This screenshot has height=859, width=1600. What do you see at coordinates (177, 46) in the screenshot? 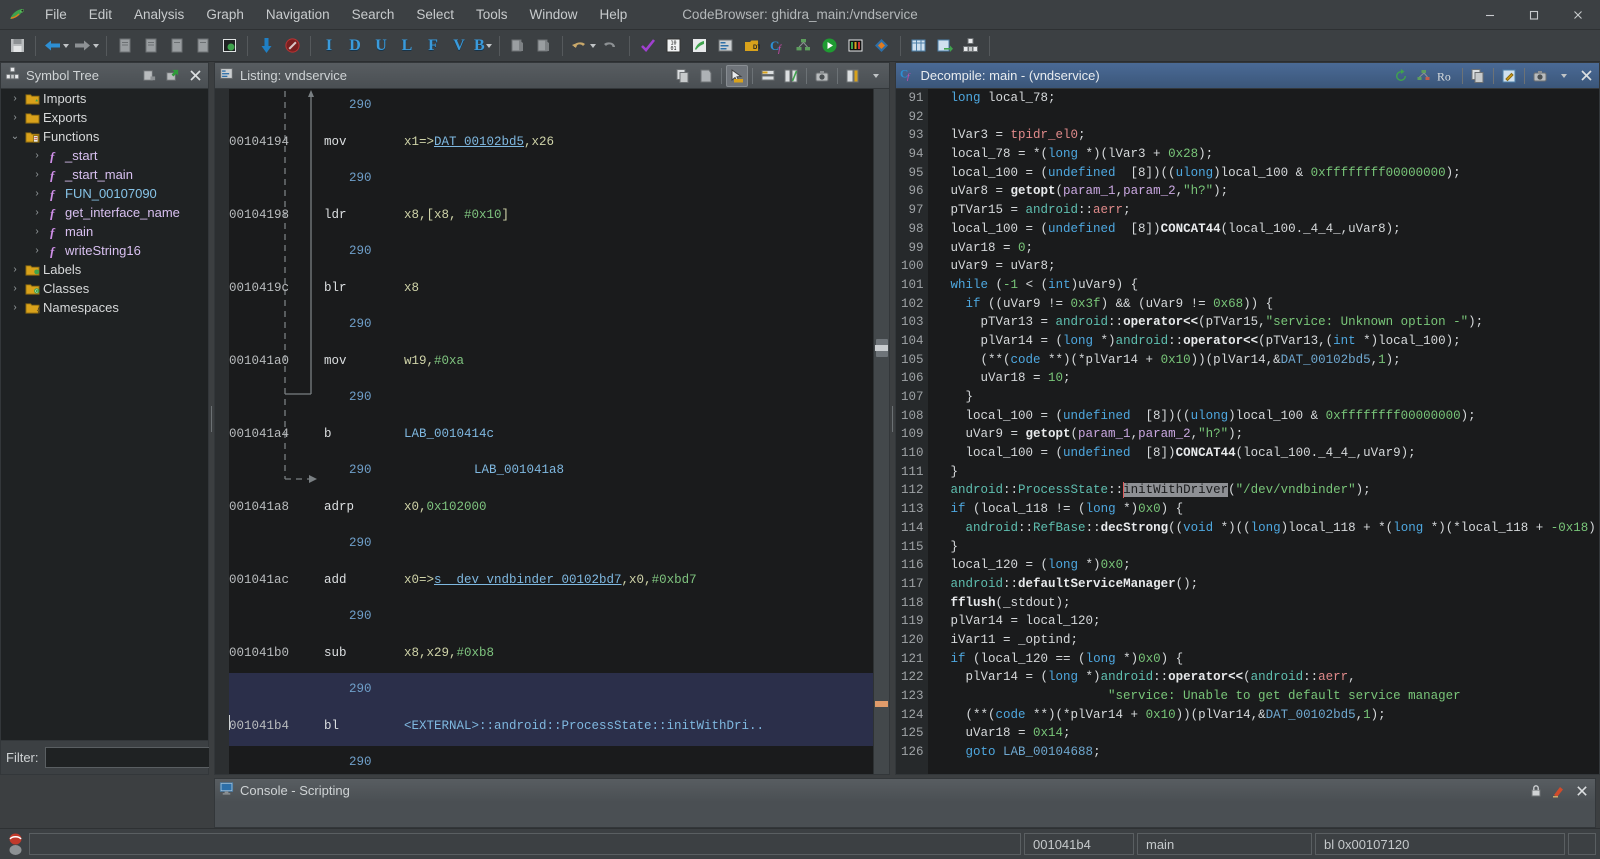
I see `snapshot-listing-icon` at bounding box center [177, 46].